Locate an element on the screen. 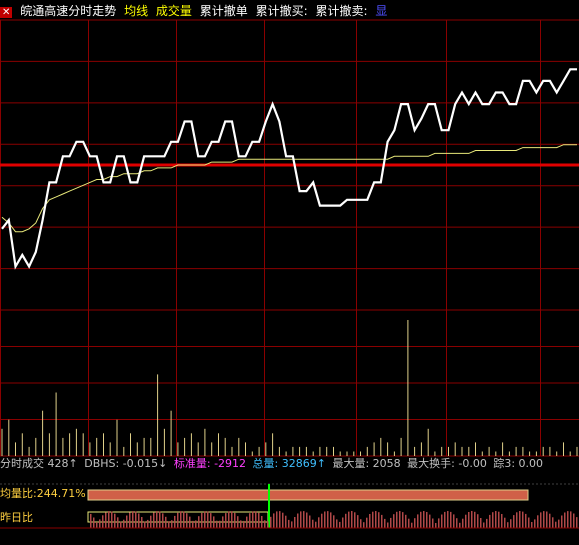 This screenshot has width=579, height=545. volume-ratio-bar is located at coordinates (308, 495).